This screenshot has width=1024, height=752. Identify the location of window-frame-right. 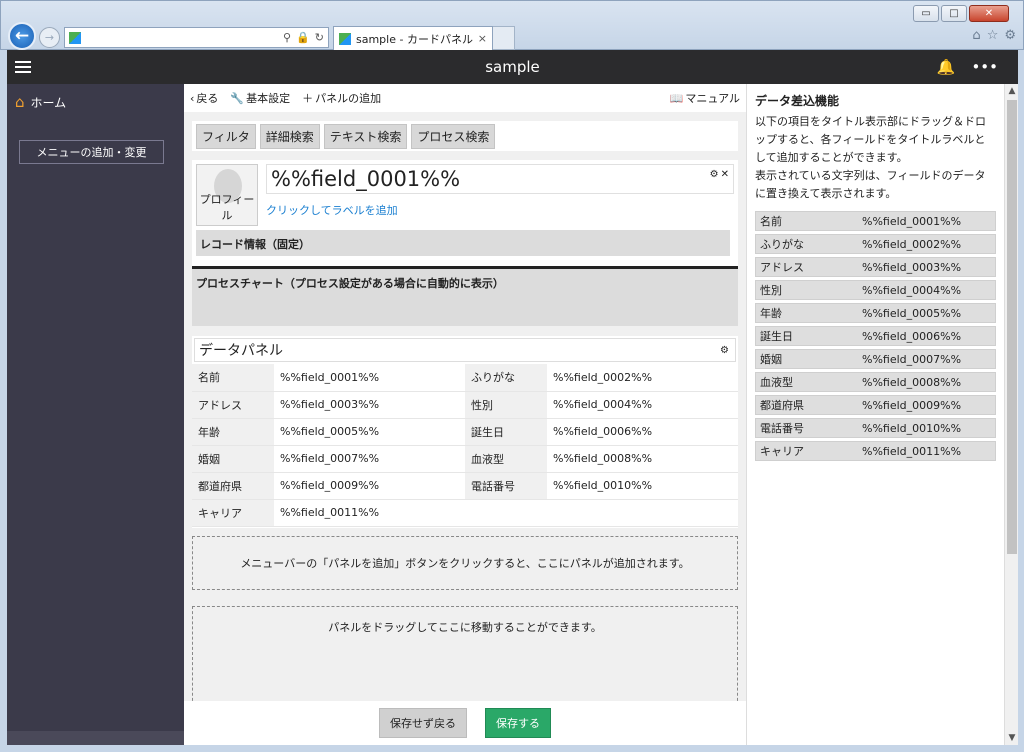
(1021, 401).